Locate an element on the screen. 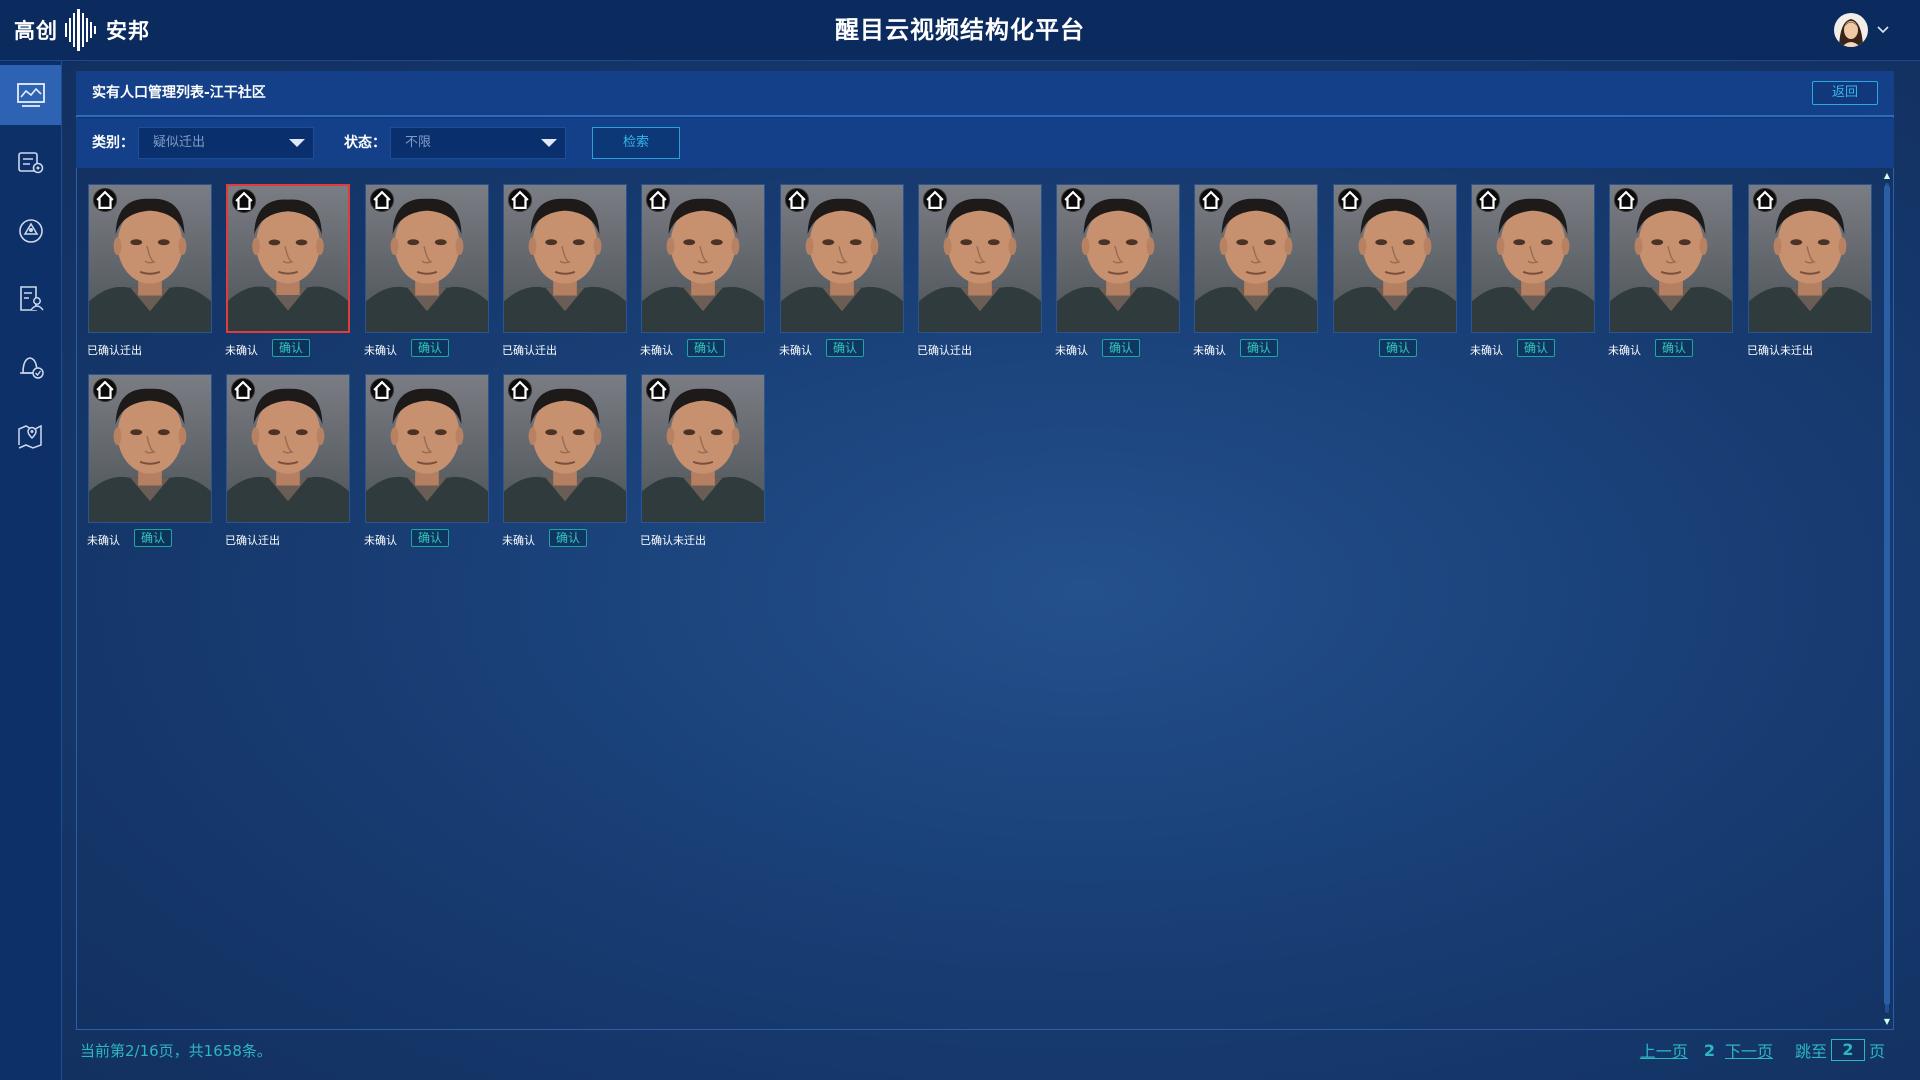 Image resolution: width=1920 pixels, height=1080 pixels. monitor-chart-icon is located at coordinates (30, 95).